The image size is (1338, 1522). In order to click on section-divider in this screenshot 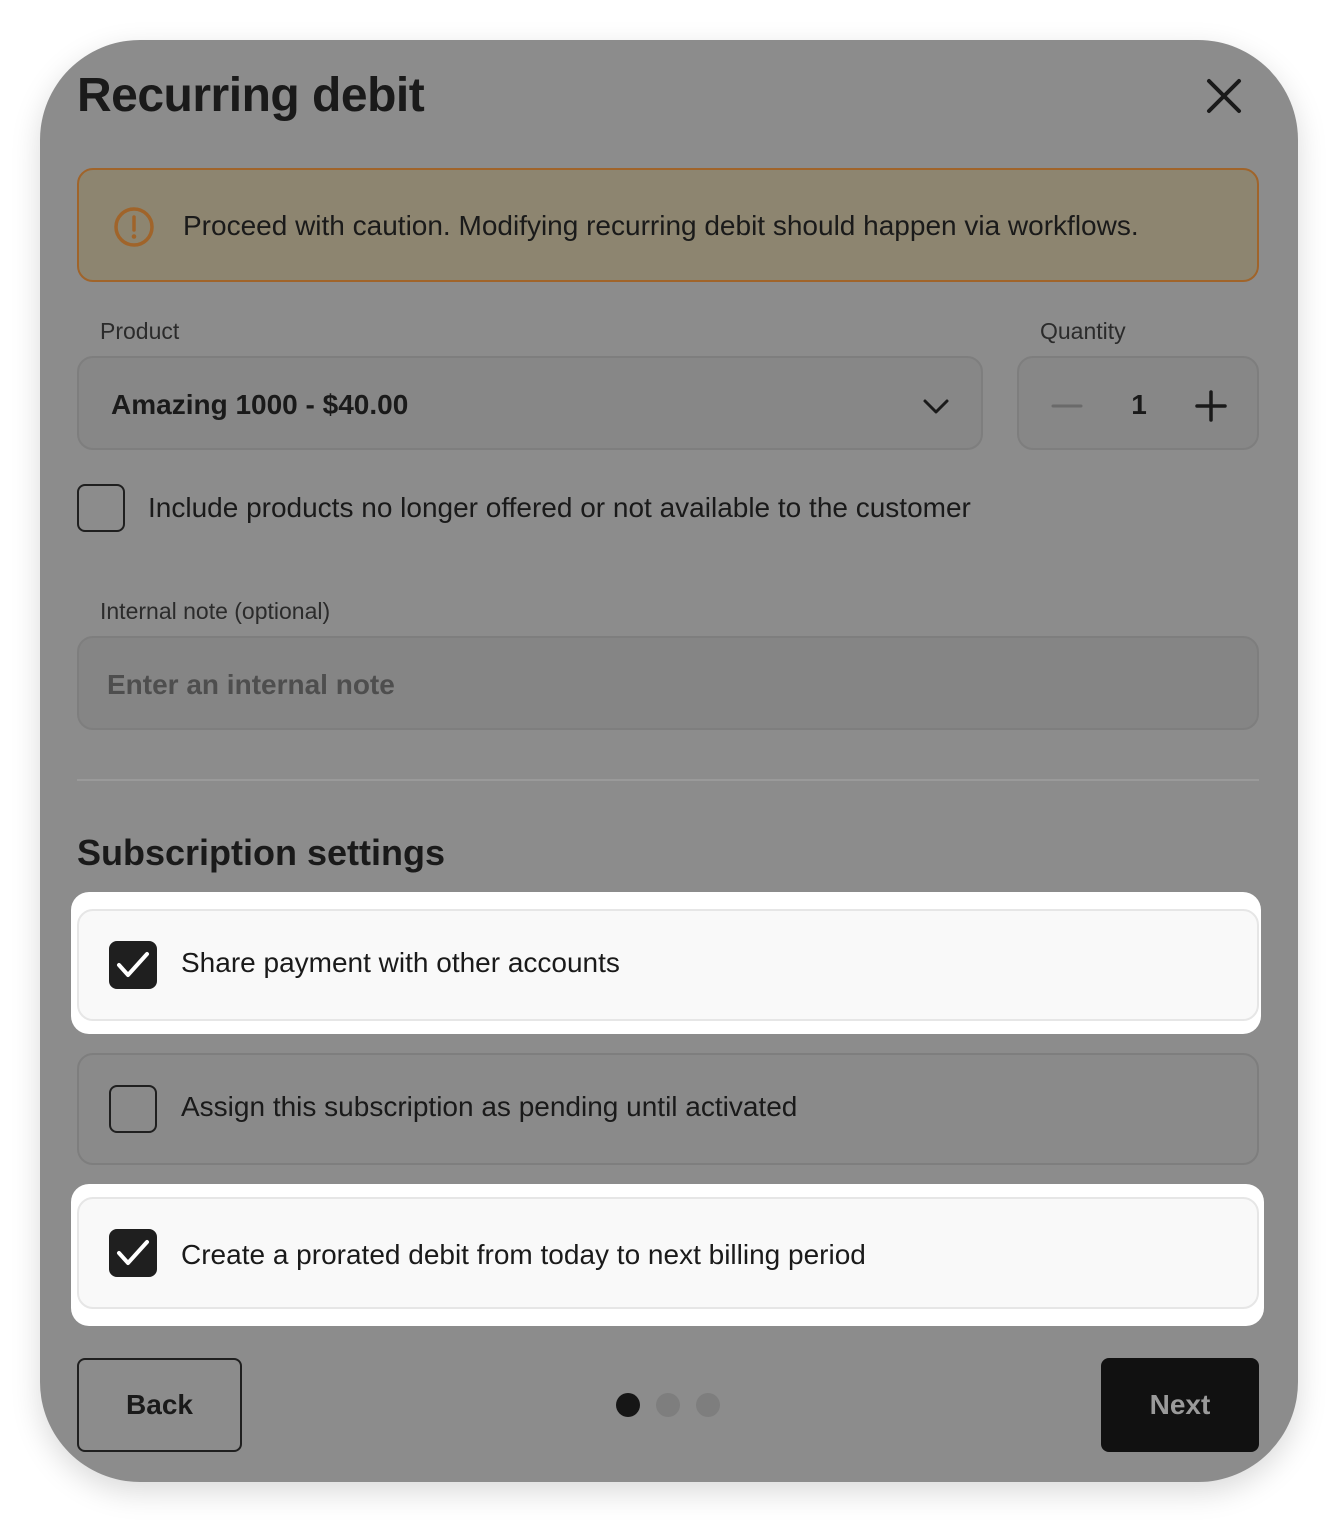, I will do `click(668, 780)`.